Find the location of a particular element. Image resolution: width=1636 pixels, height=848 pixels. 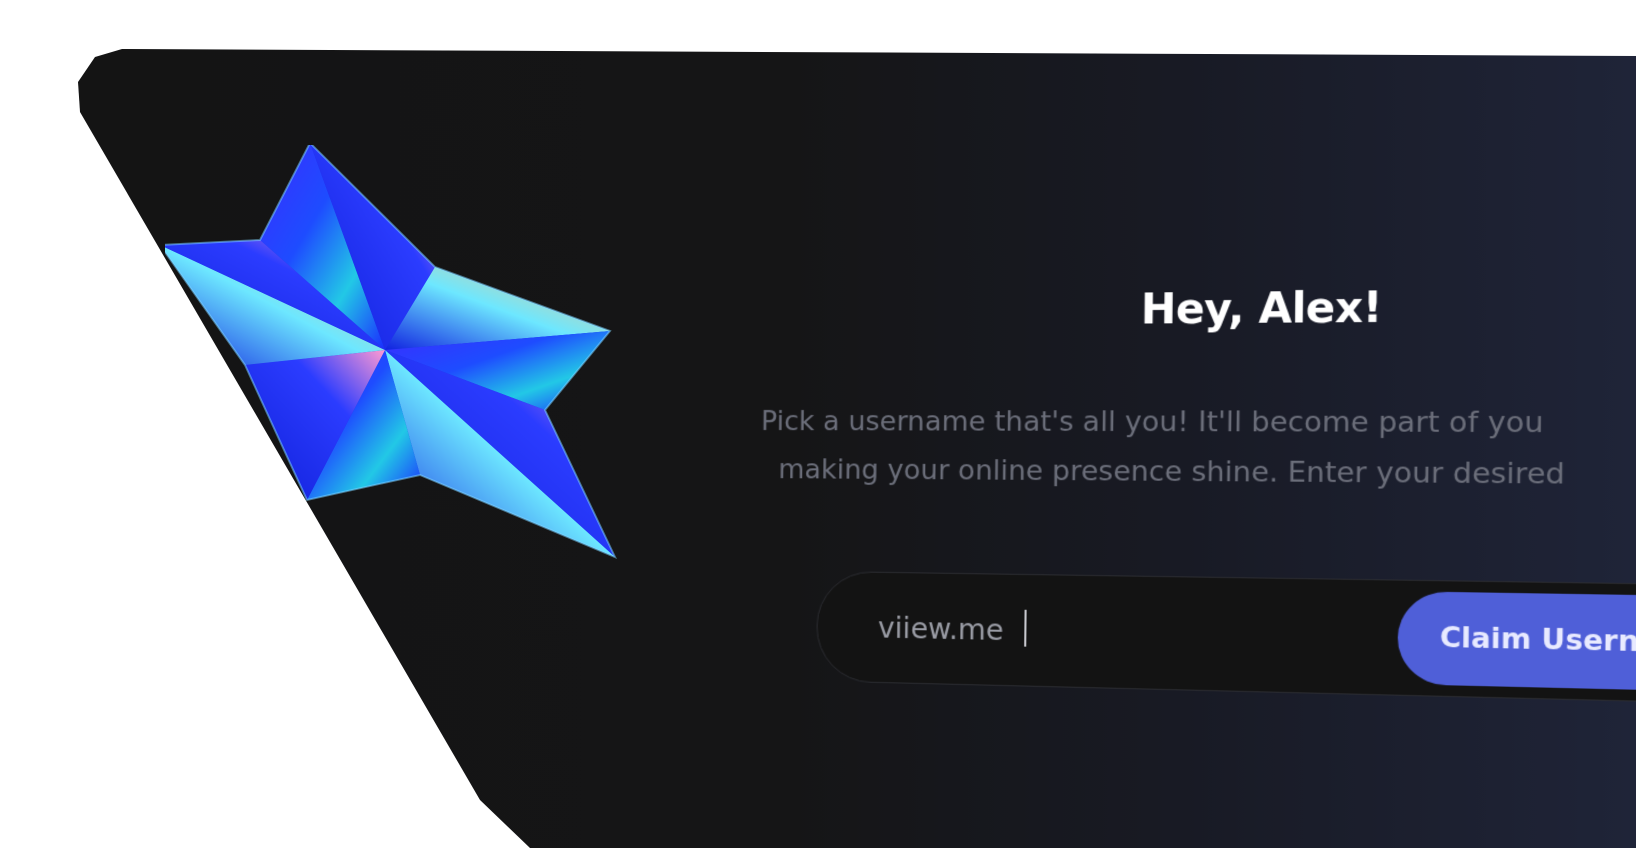

greeting-title: Hey, Alex! is located at coordinates (1261, 308).